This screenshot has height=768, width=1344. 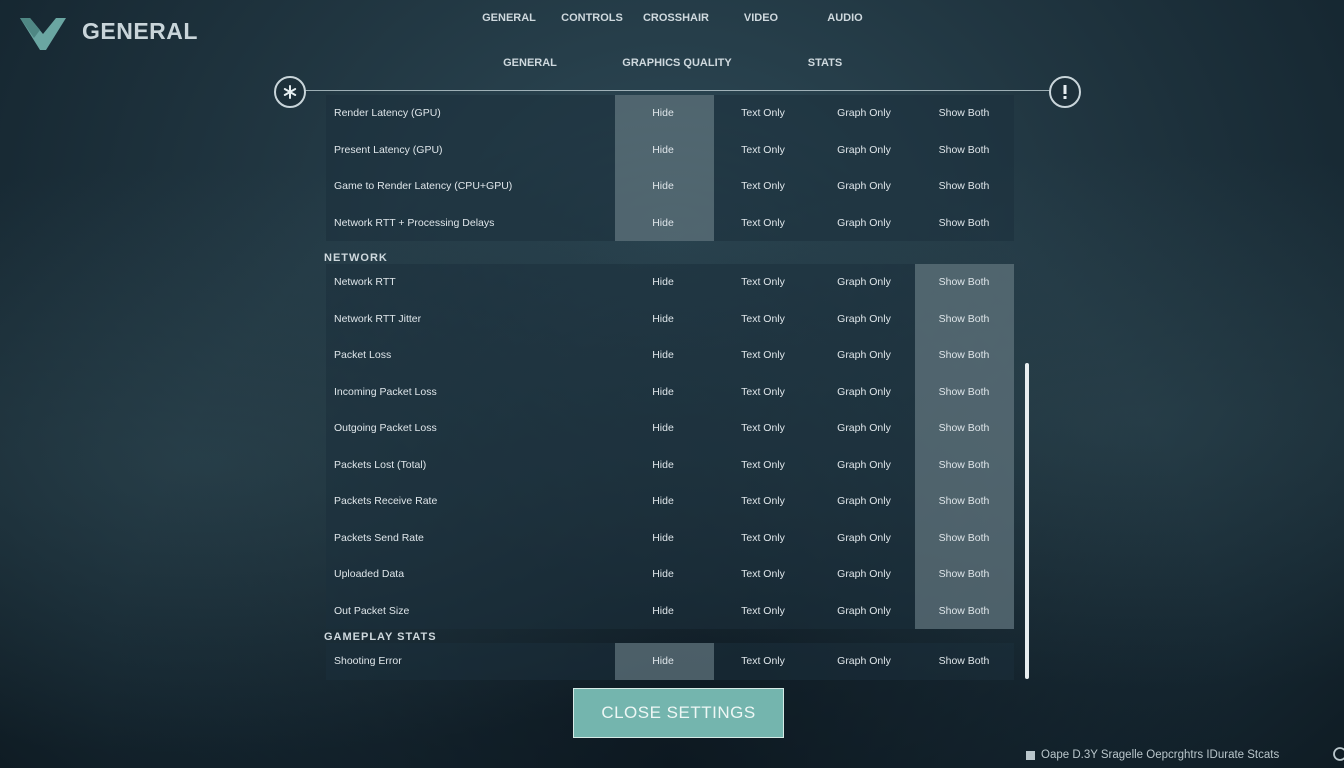 I want to click on alert-icon, so click(x=1065, y=92).